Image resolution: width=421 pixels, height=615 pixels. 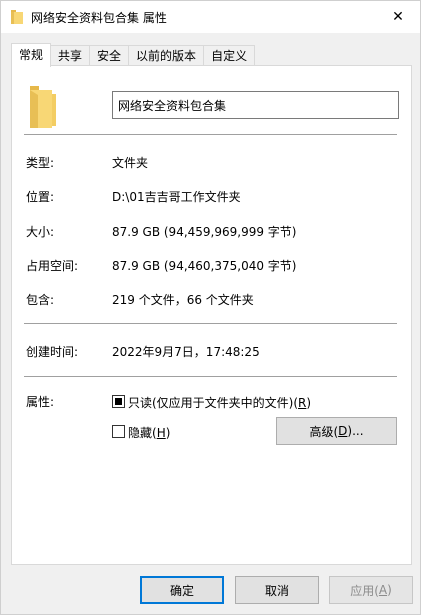 I want to click on readonly-checkbox, so click(x=118, y=401).